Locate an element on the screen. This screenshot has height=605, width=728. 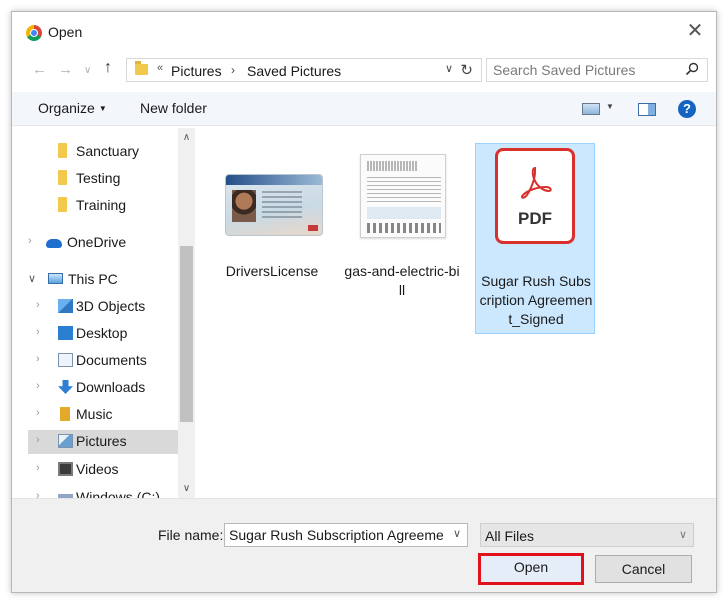
search-icon is located at coordinates (692, 69).